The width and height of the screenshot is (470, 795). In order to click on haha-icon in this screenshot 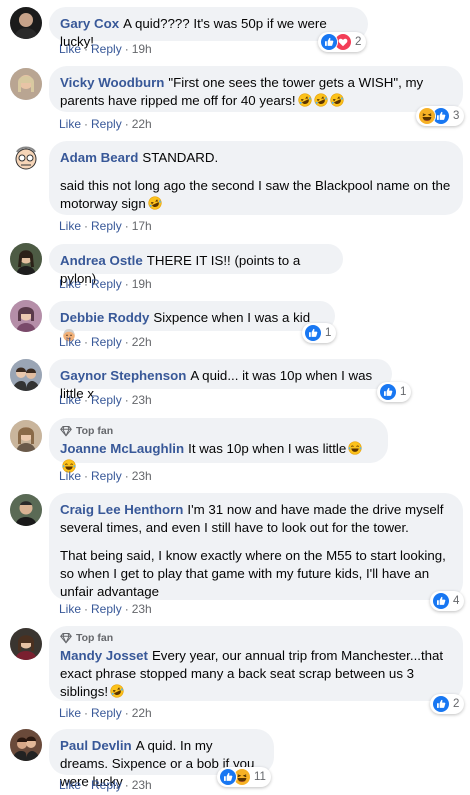, I will do `click(427, 116)`.